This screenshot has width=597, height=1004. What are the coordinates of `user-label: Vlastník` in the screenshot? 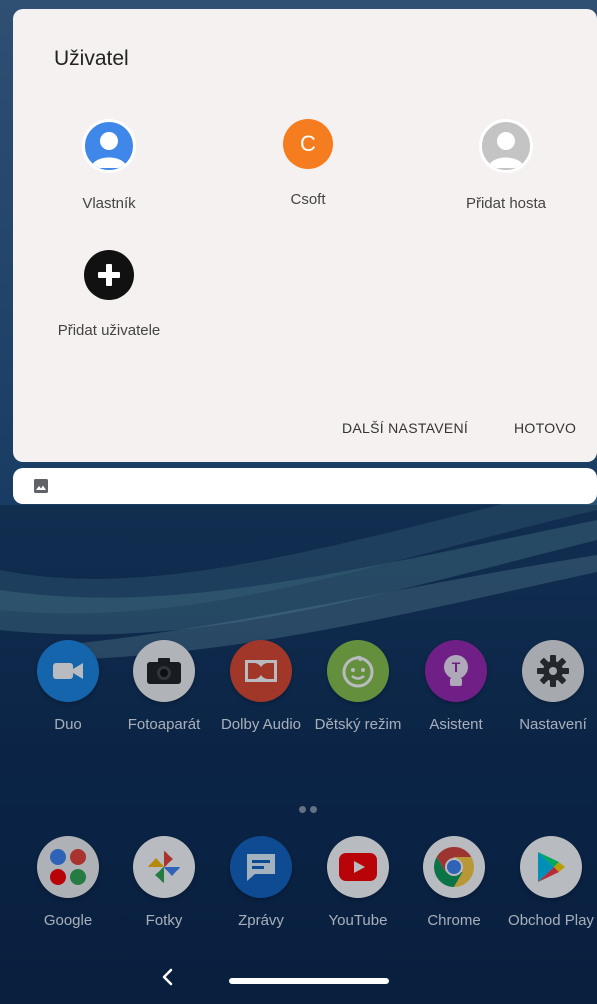 It's located at (109, 203).